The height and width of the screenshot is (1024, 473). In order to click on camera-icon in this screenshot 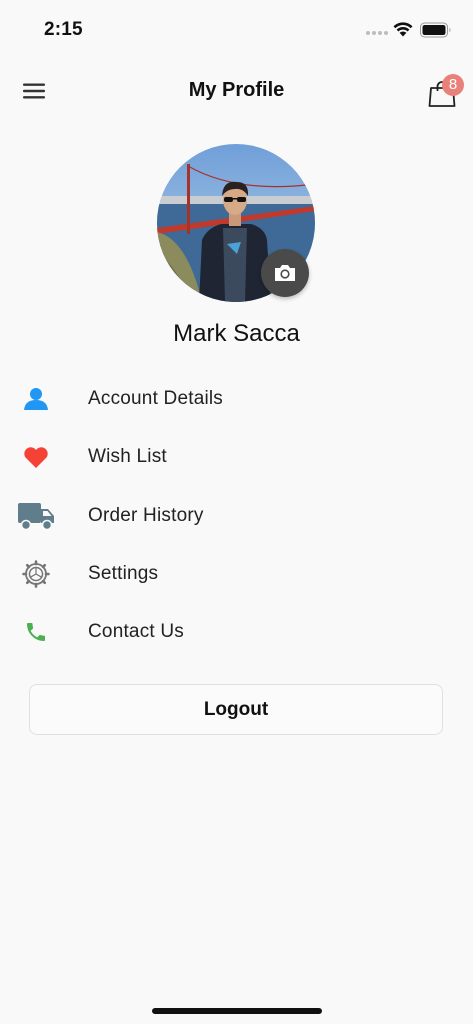, I will do `click(285, 273)`.